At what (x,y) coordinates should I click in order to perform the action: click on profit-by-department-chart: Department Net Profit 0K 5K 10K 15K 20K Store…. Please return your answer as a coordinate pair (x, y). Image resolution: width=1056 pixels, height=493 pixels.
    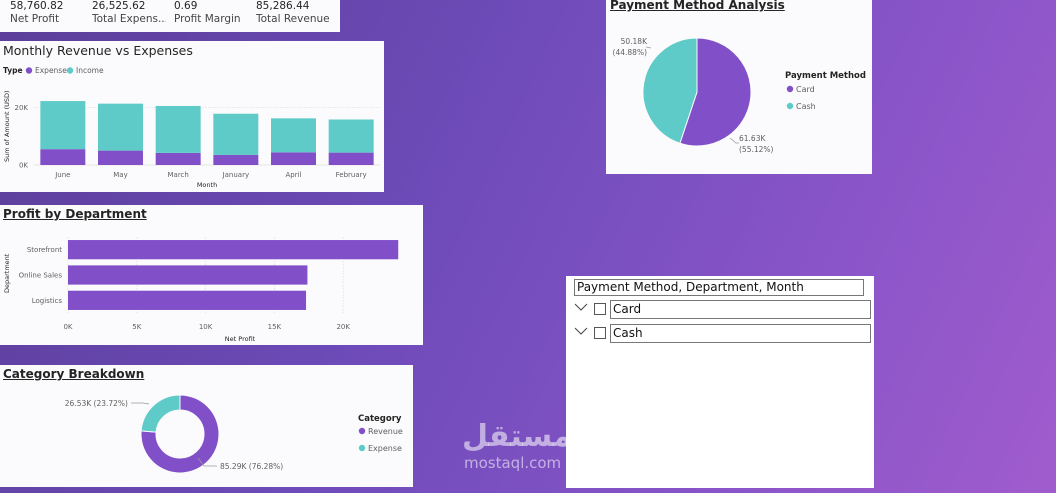
    Looking at the image, I should click on (211, 275).